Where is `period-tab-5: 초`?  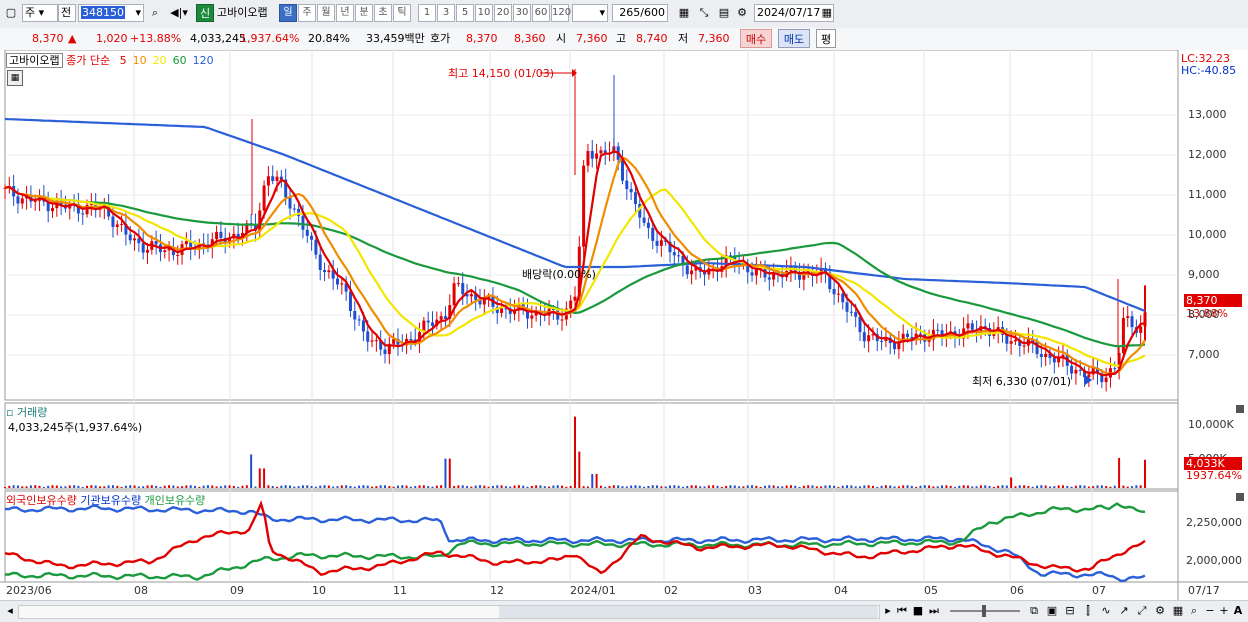
period-tab-5: 초 is located at coordinates (383, 13).